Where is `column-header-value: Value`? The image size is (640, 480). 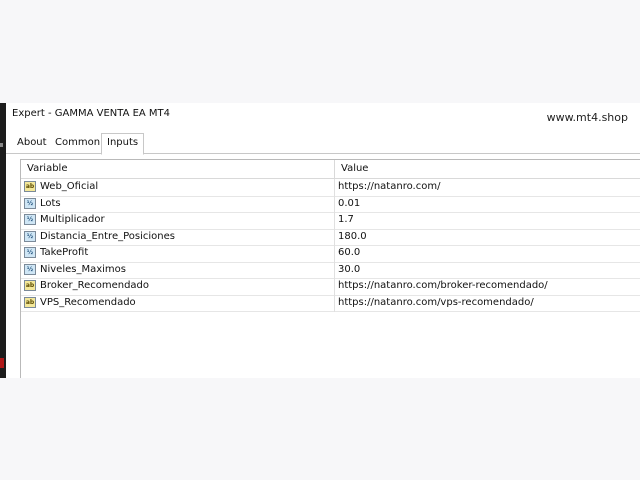
column-header-value: Value is located at coordinates (354, 169).